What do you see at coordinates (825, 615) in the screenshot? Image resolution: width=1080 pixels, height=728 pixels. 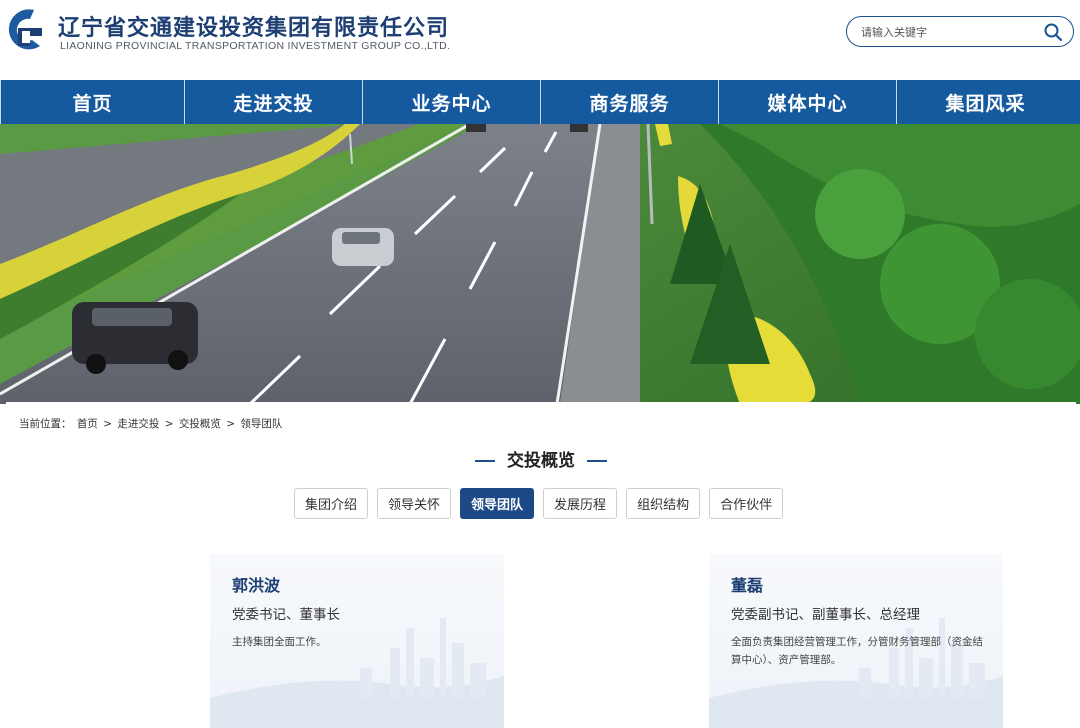 I see `leader-position: 党委副书记、副董事长、总经理` at bounding box center [825, 615].